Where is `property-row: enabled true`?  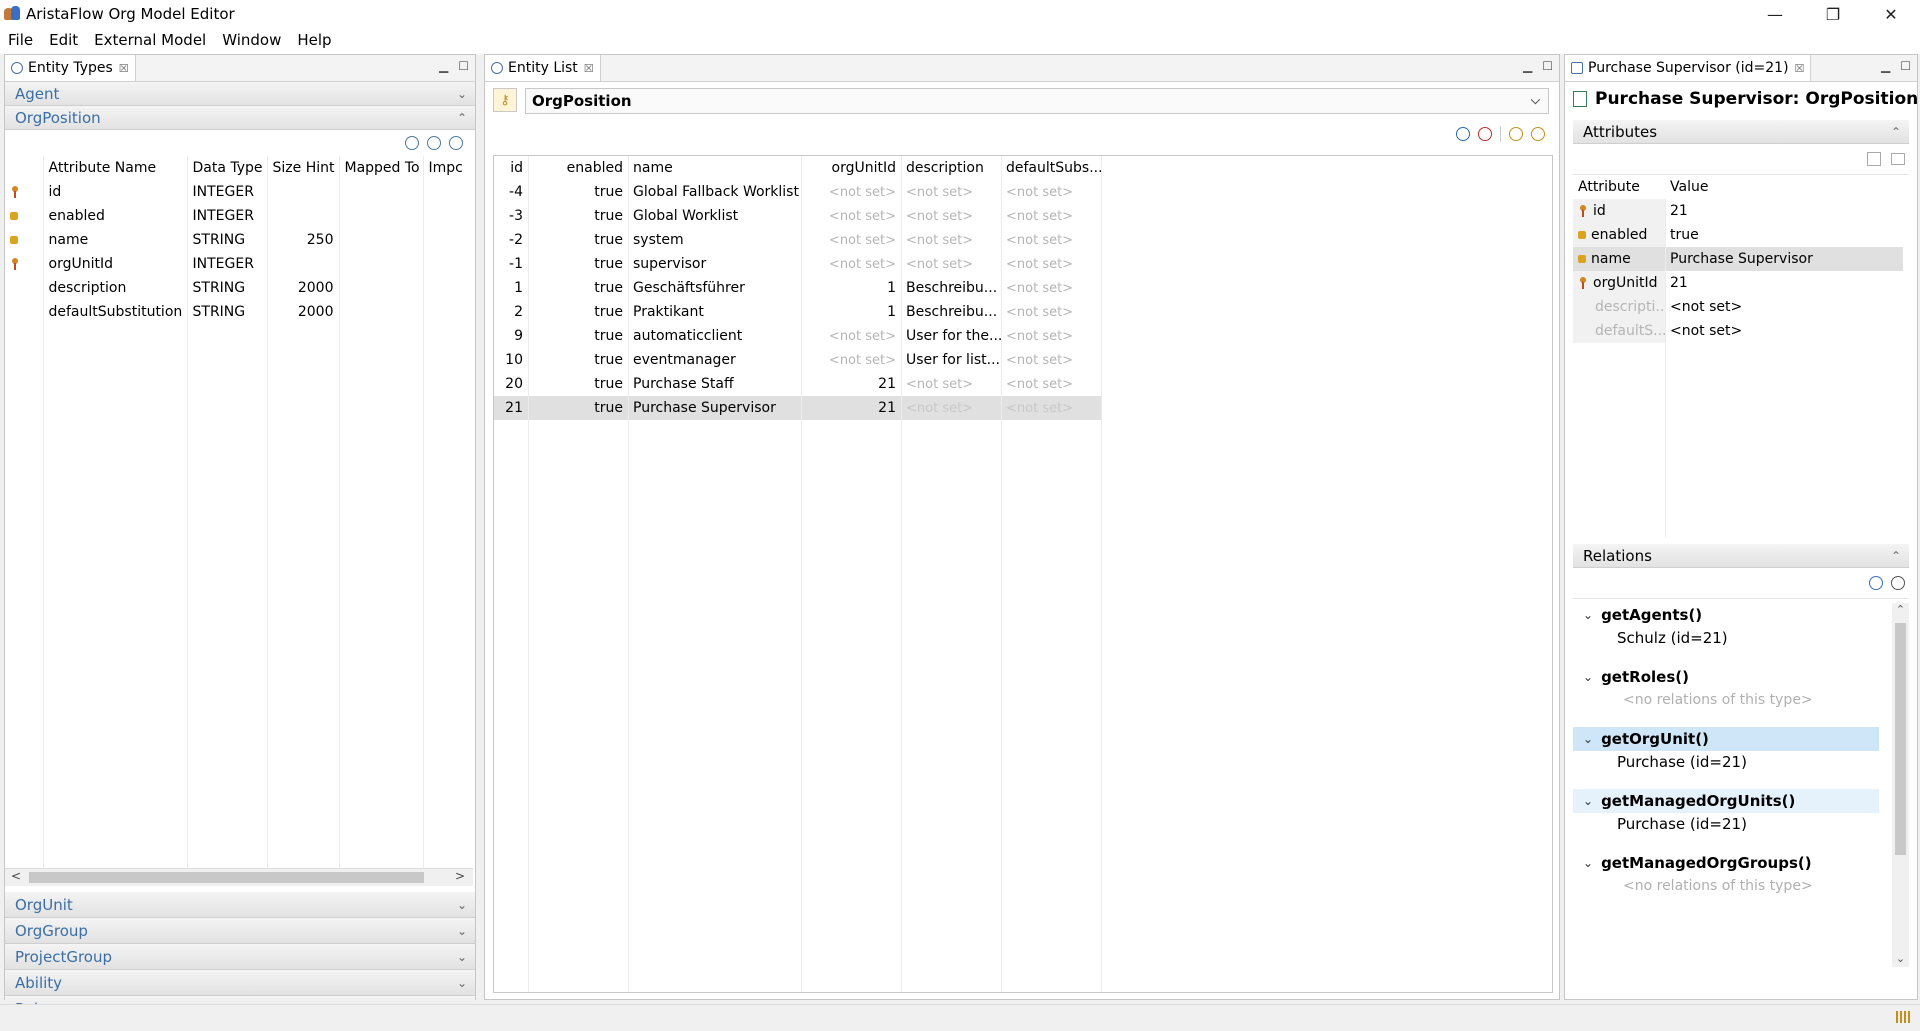 property-row: enabled true is located at coordinates (1738, 235).